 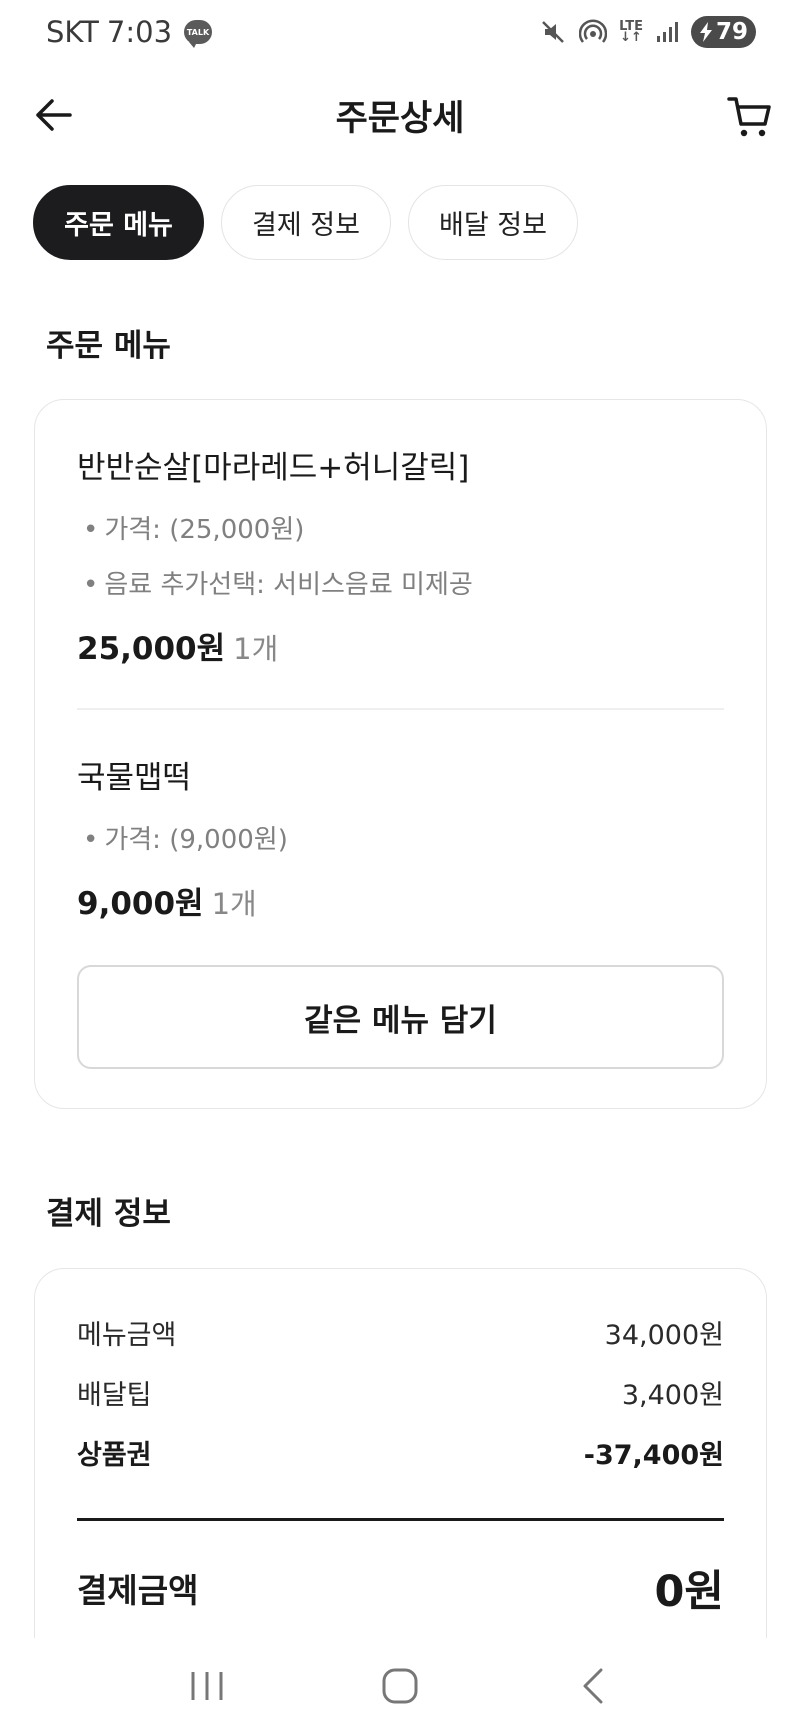 What do you see at coordinates (667, 32) in the screenshot?
I see `signal-icon` at bounding box center [667, 32].